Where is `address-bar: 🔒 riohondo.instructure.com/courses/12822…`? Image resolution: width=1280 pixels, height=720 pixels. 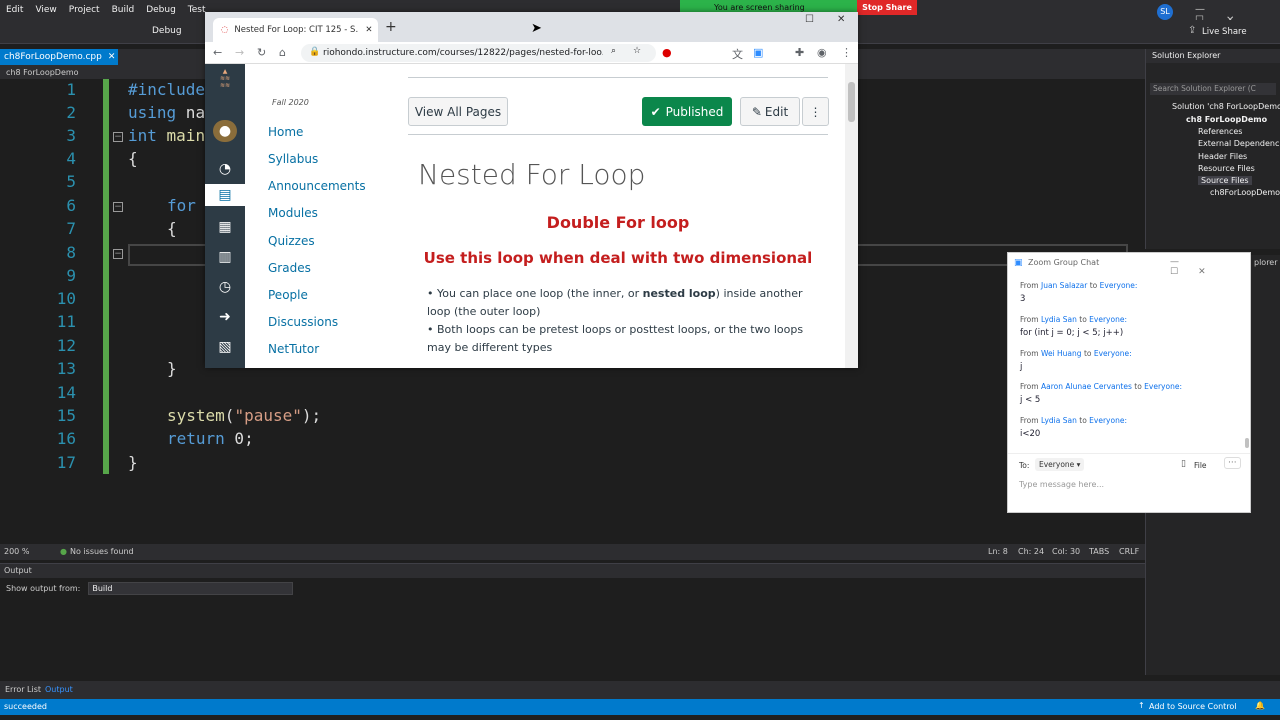 address-bar: 🔒 riohondo.instructure.com/courses/12822… is located at coordinates (478, 53).